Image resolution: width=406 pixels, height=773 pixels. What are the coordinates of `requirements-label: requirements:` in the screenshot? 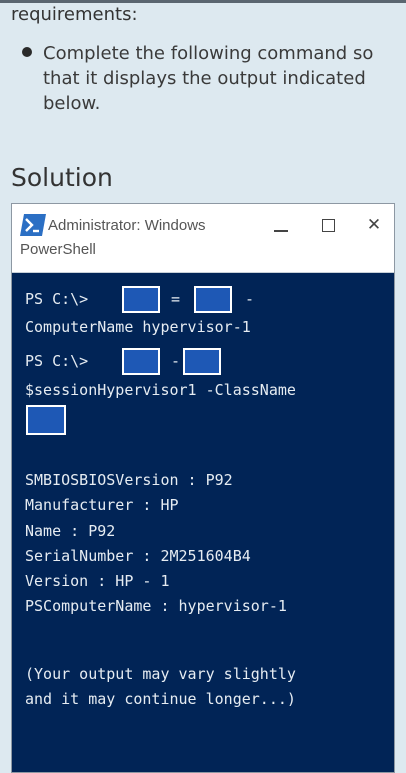 It's located at (74, 14).